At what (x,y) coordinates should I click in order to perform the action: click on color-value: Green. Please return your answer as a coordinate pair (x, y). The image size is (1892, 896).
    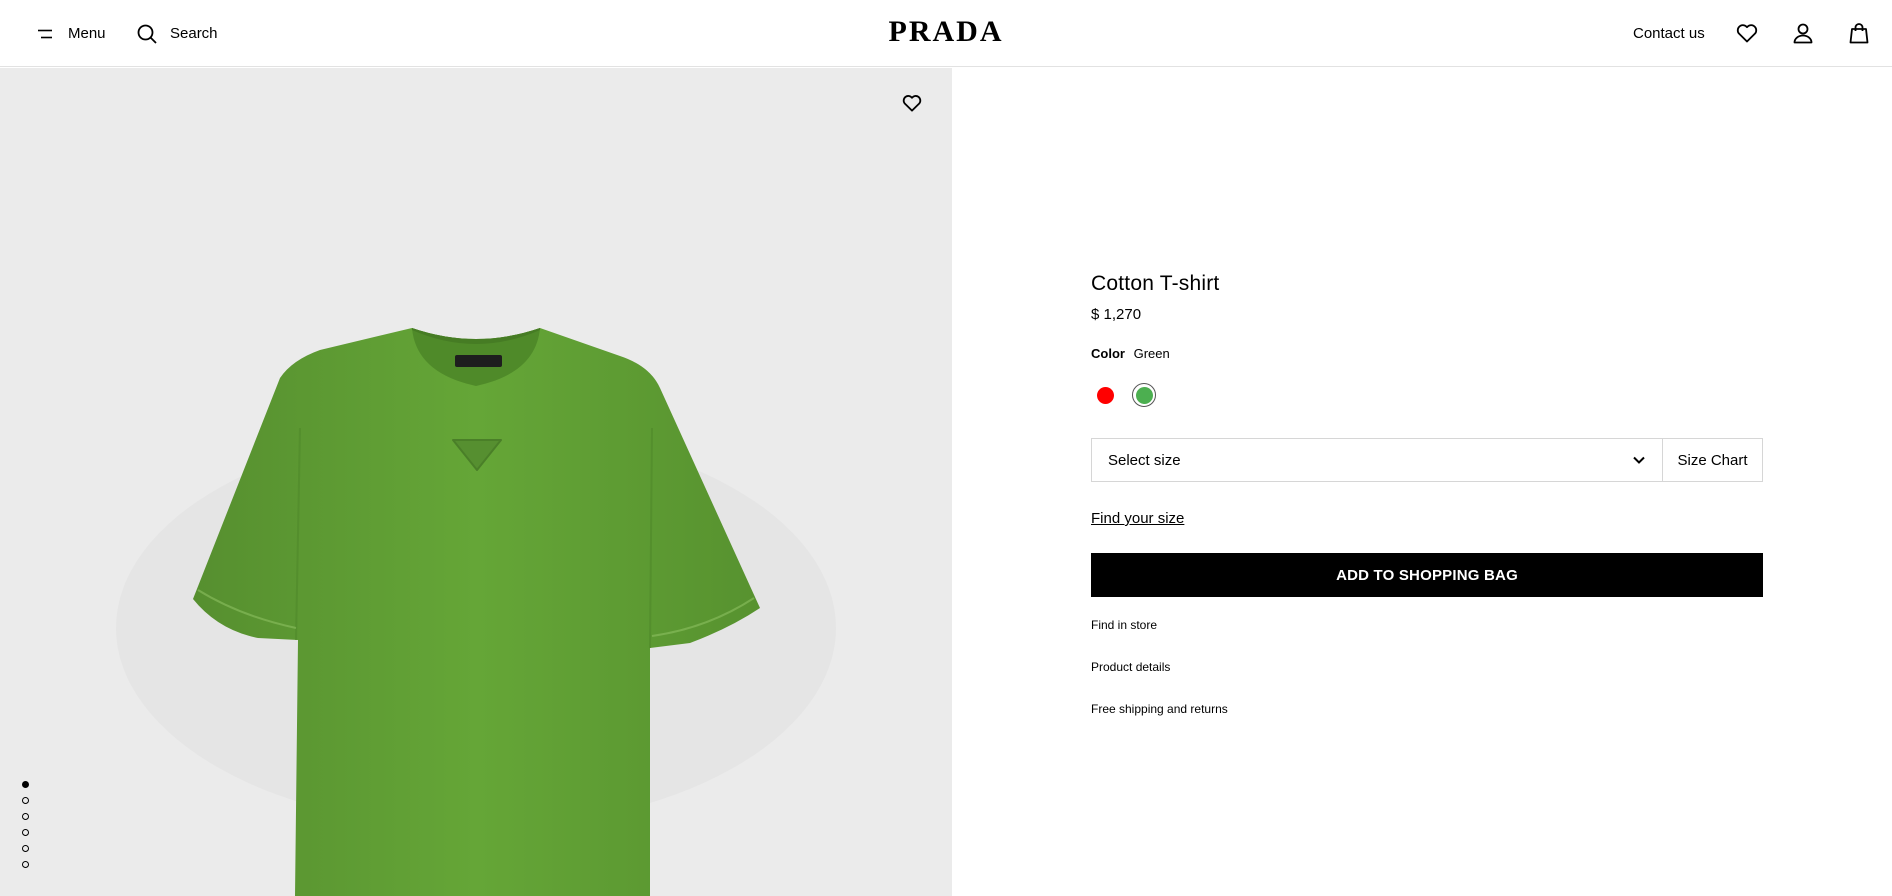
    Looking at the image, I should click on (1151, 353).